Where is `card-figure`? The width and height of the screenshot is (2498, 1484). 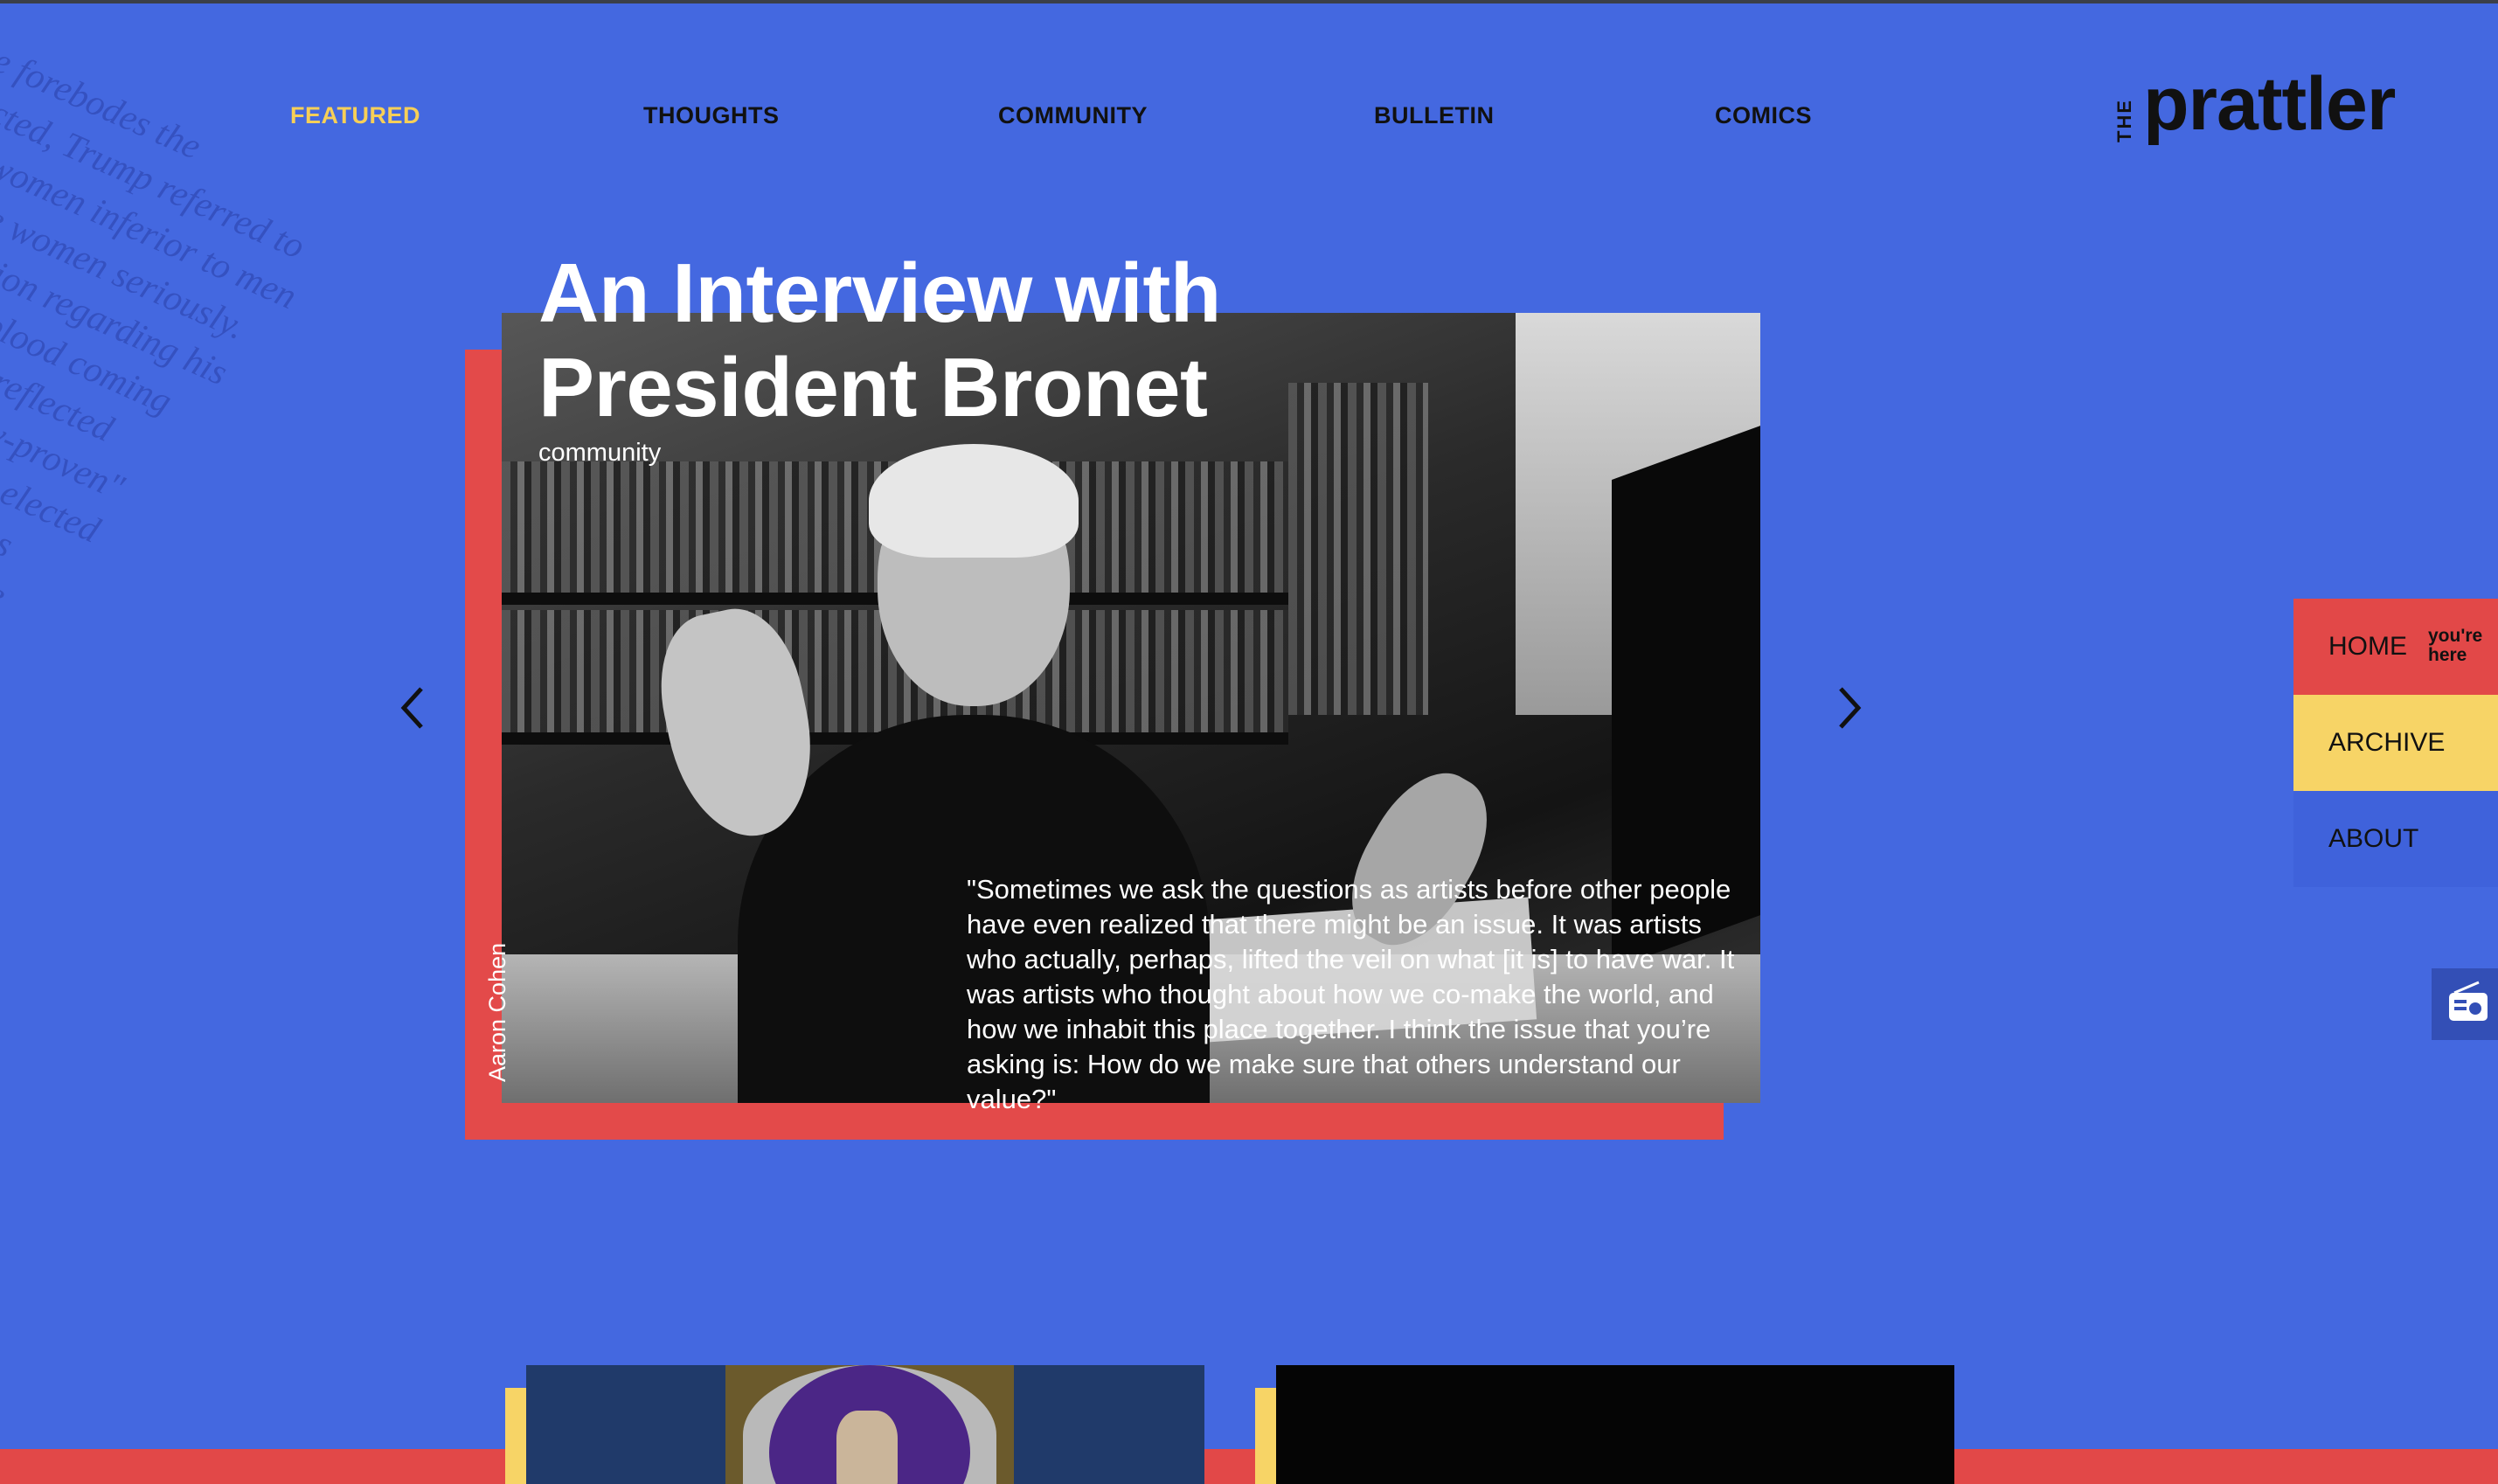 card-figure is located at coordinates (867, 1447).